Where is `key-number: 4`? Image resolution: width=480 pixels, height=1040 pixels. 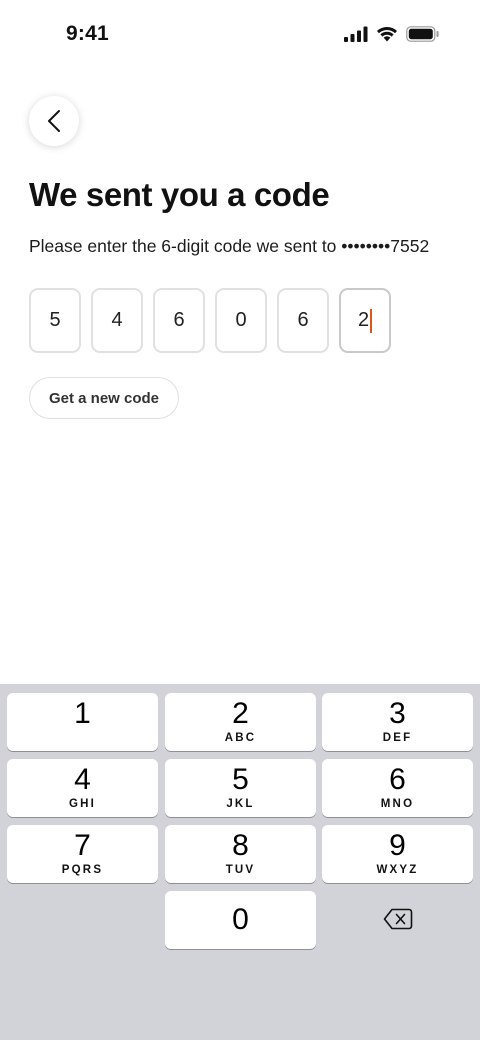 key-number: 4 is located at coordinates (82, 779).